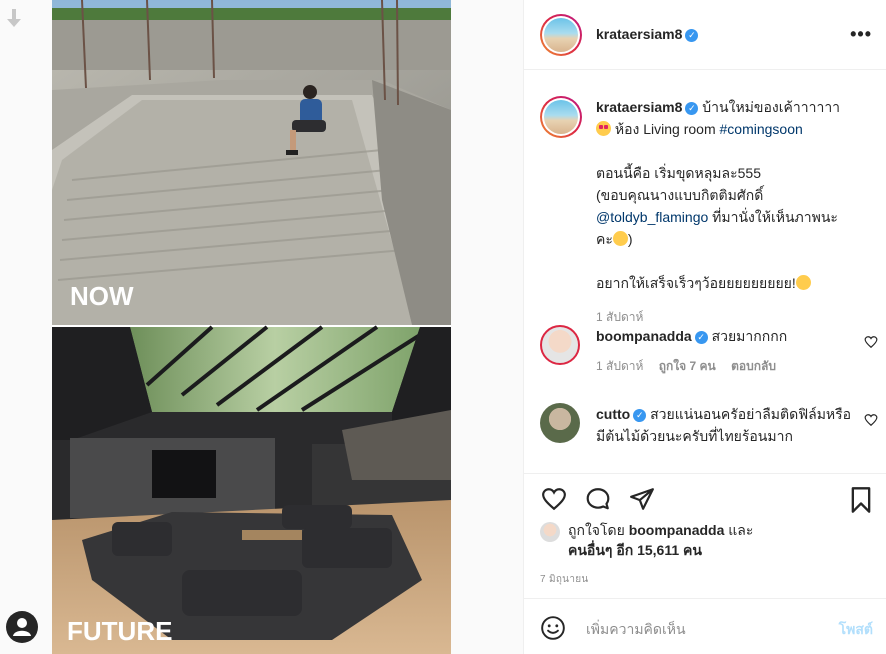 This screenshot has width=886, height=654. Describe the element at coordinates (753, 366) in the screenshot. I see `reply-button: ตอบกลับ` at that location.